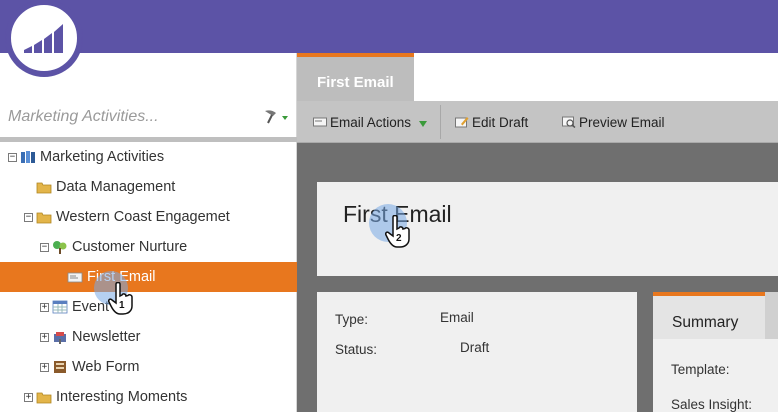 This screenshot has height=412, width=778. Describe the element at coordinates (60, 337) in the screenshot. I see `newsletter-icon` at that location.